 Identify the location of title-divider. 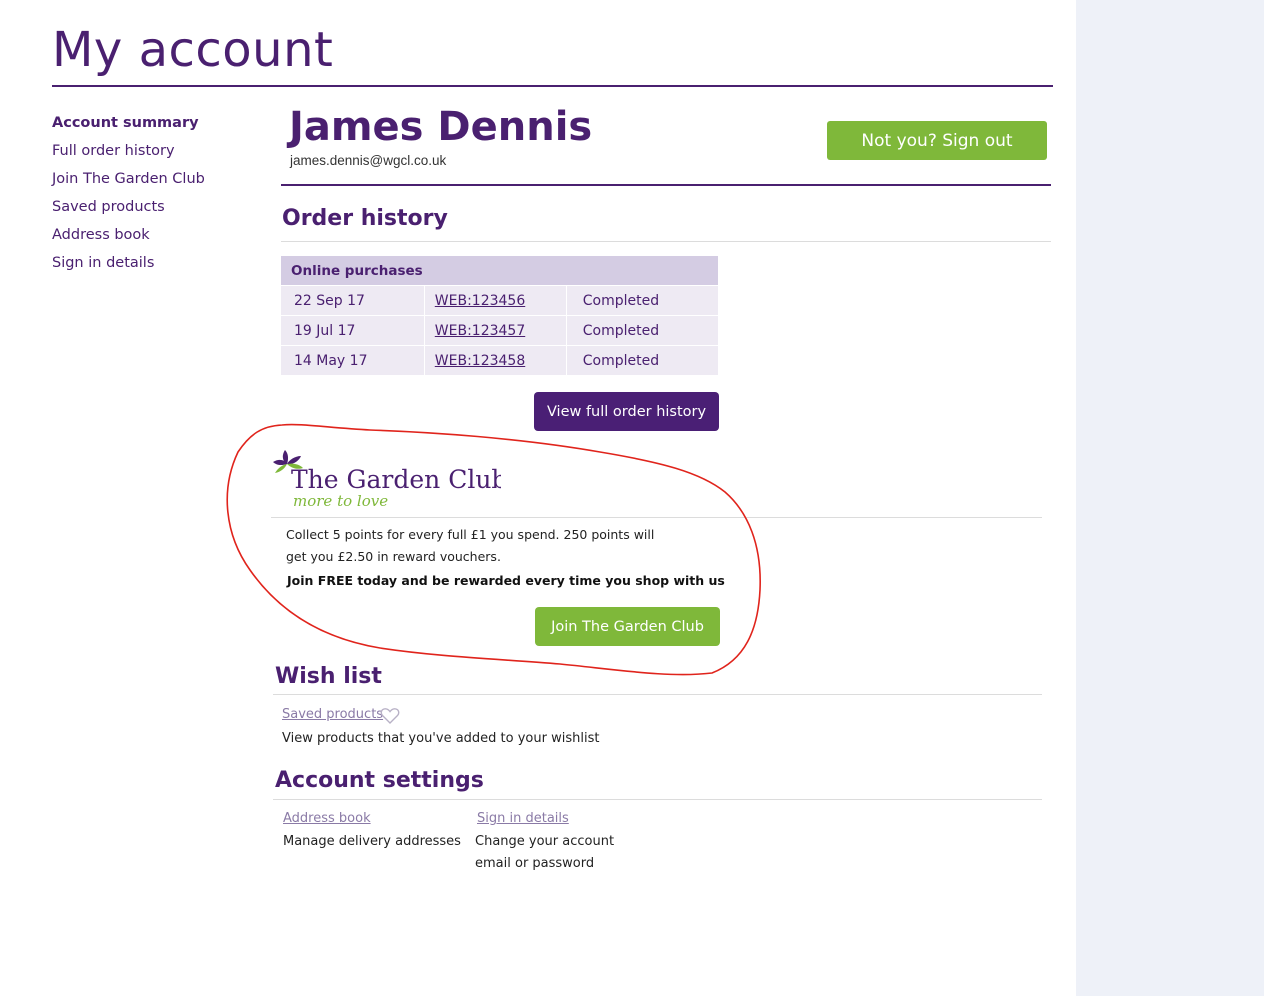
(552, 86).